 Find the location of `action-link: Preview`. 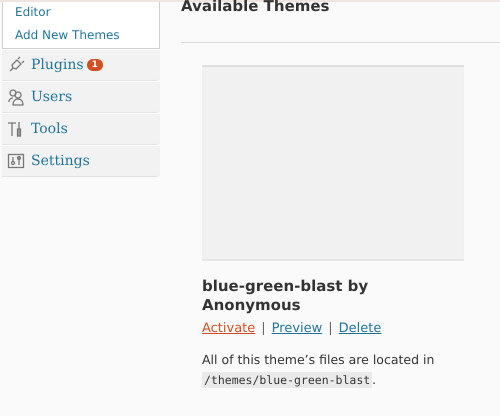

action-link: Preview is located at coordinates (297, 328).